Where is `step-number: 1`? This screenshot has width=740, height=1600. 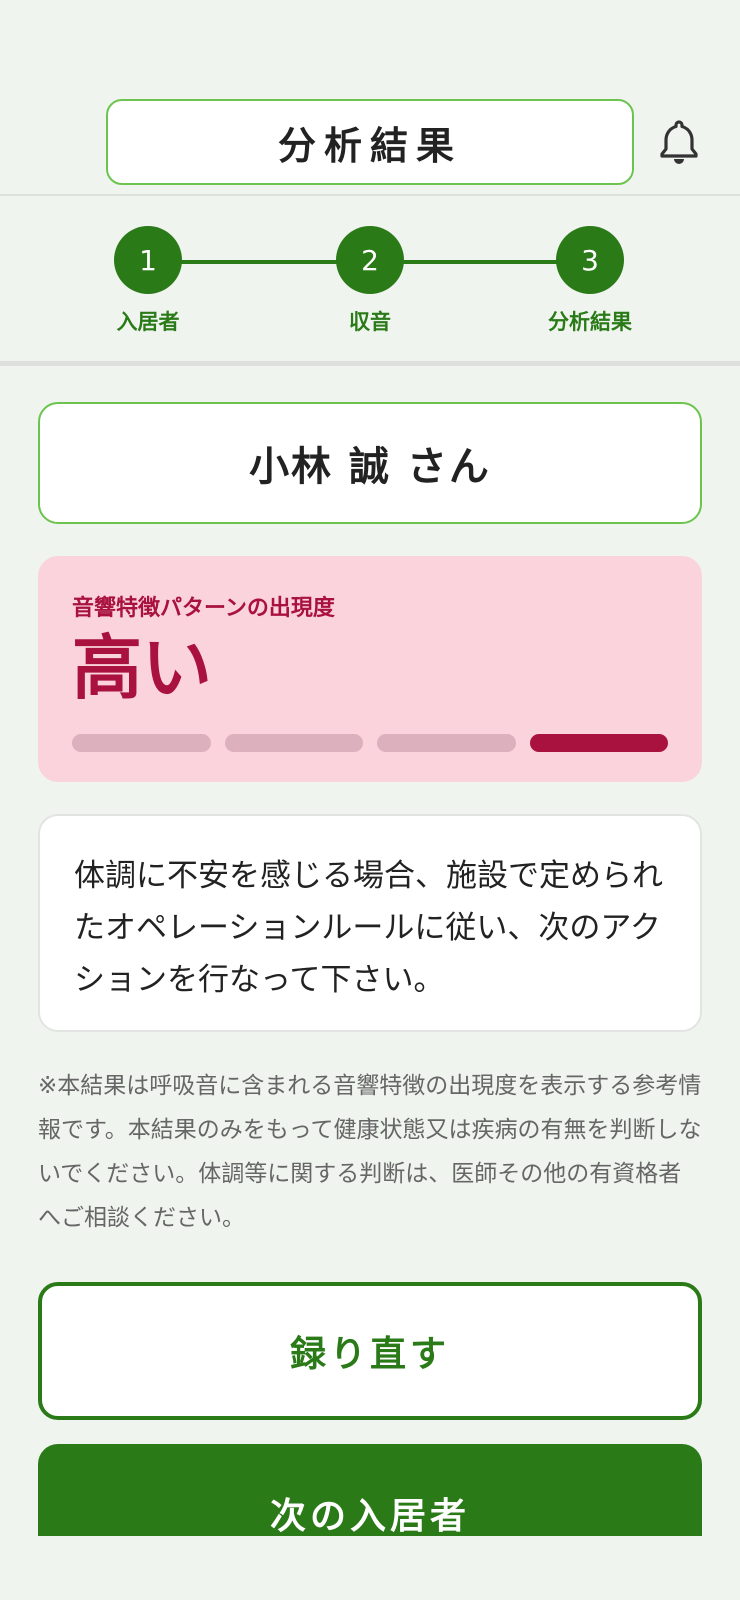
step-number: 1 is located at coordinates (148, 260).